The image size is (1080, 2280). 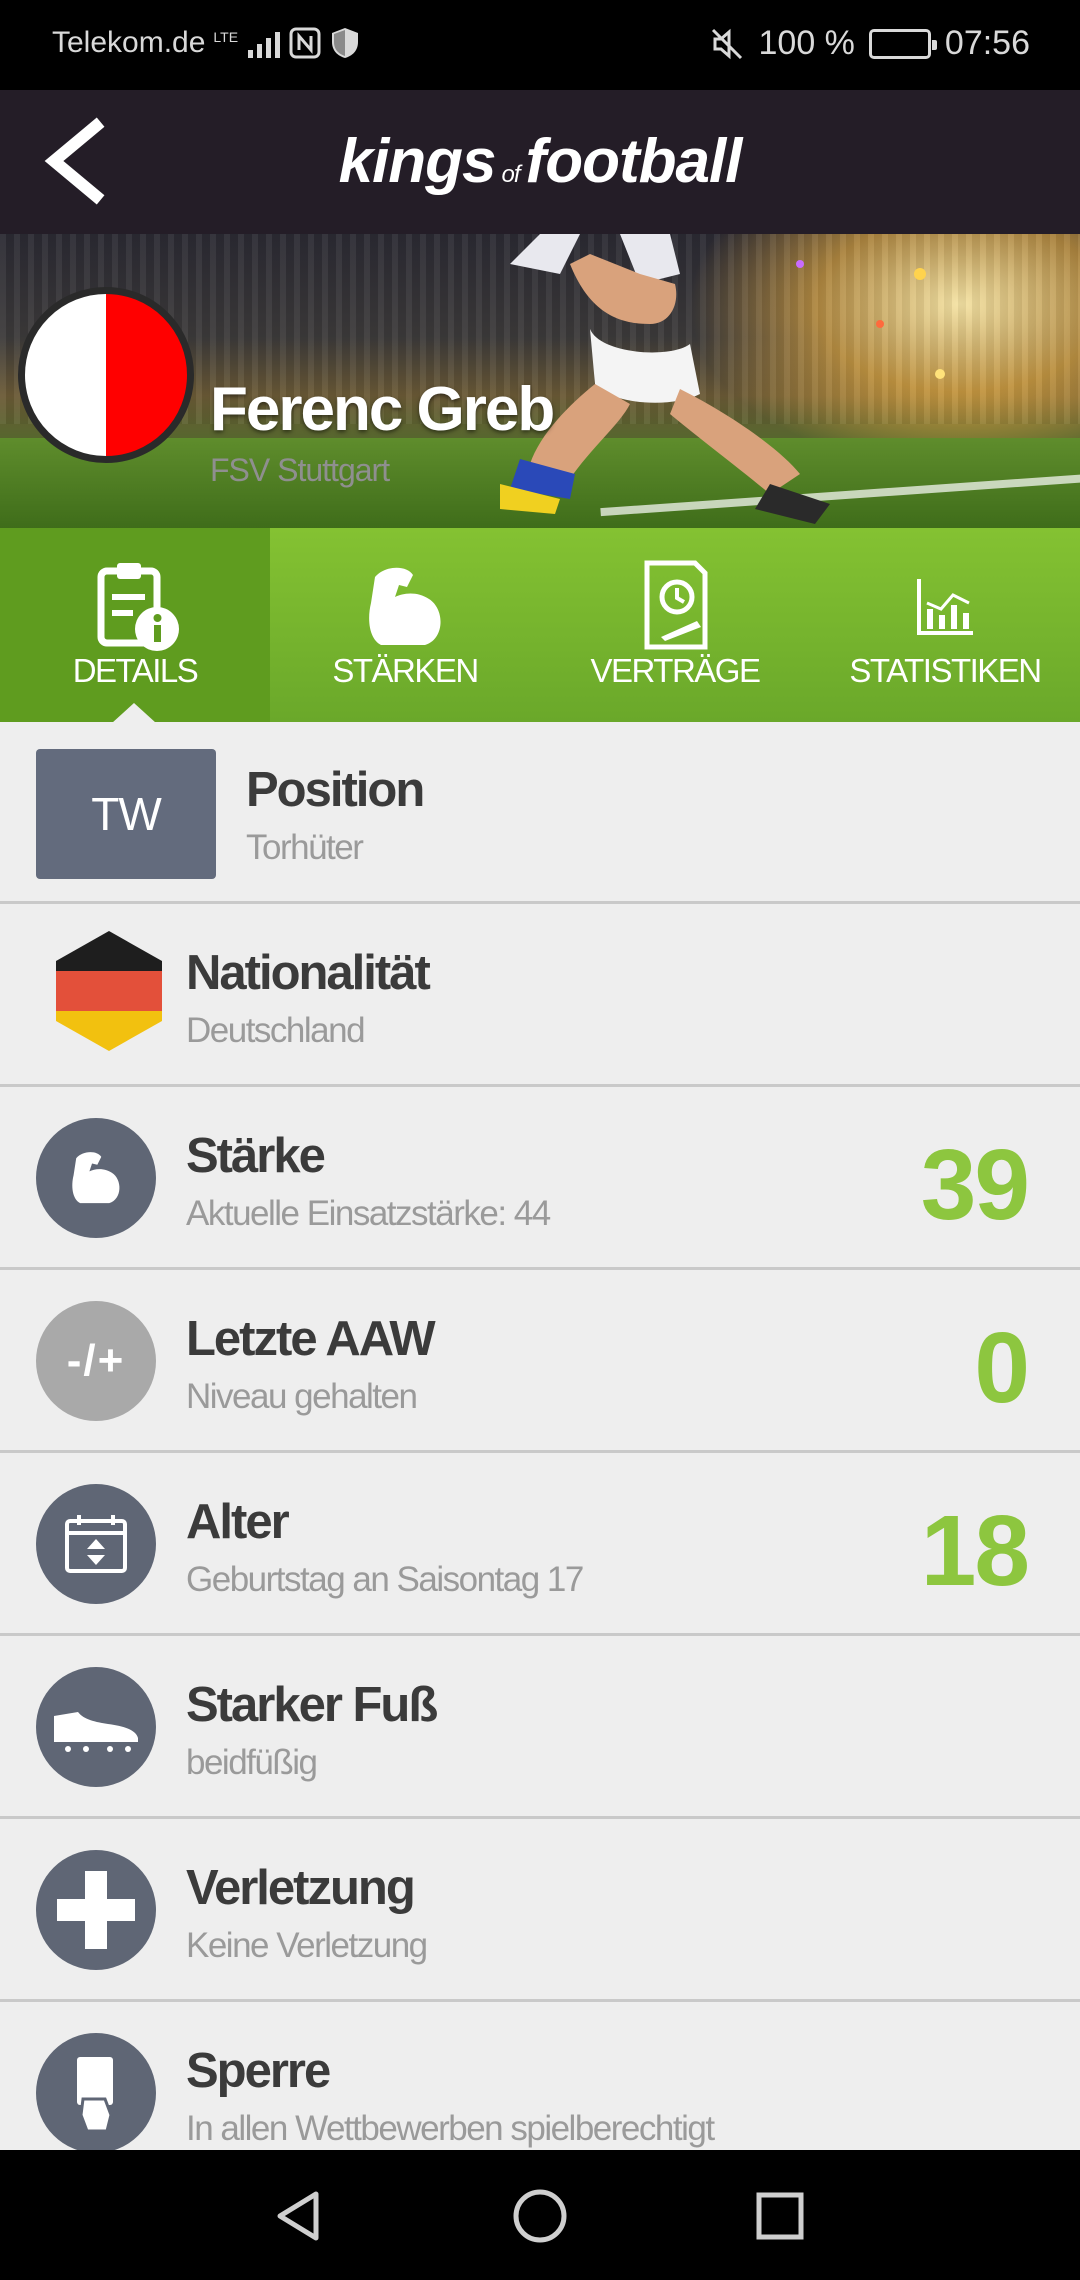 I want to click on tab-bar: DETAILS STÄRKEN VERTRÄGE STATISTIKEN, so click(x=540, y=625).